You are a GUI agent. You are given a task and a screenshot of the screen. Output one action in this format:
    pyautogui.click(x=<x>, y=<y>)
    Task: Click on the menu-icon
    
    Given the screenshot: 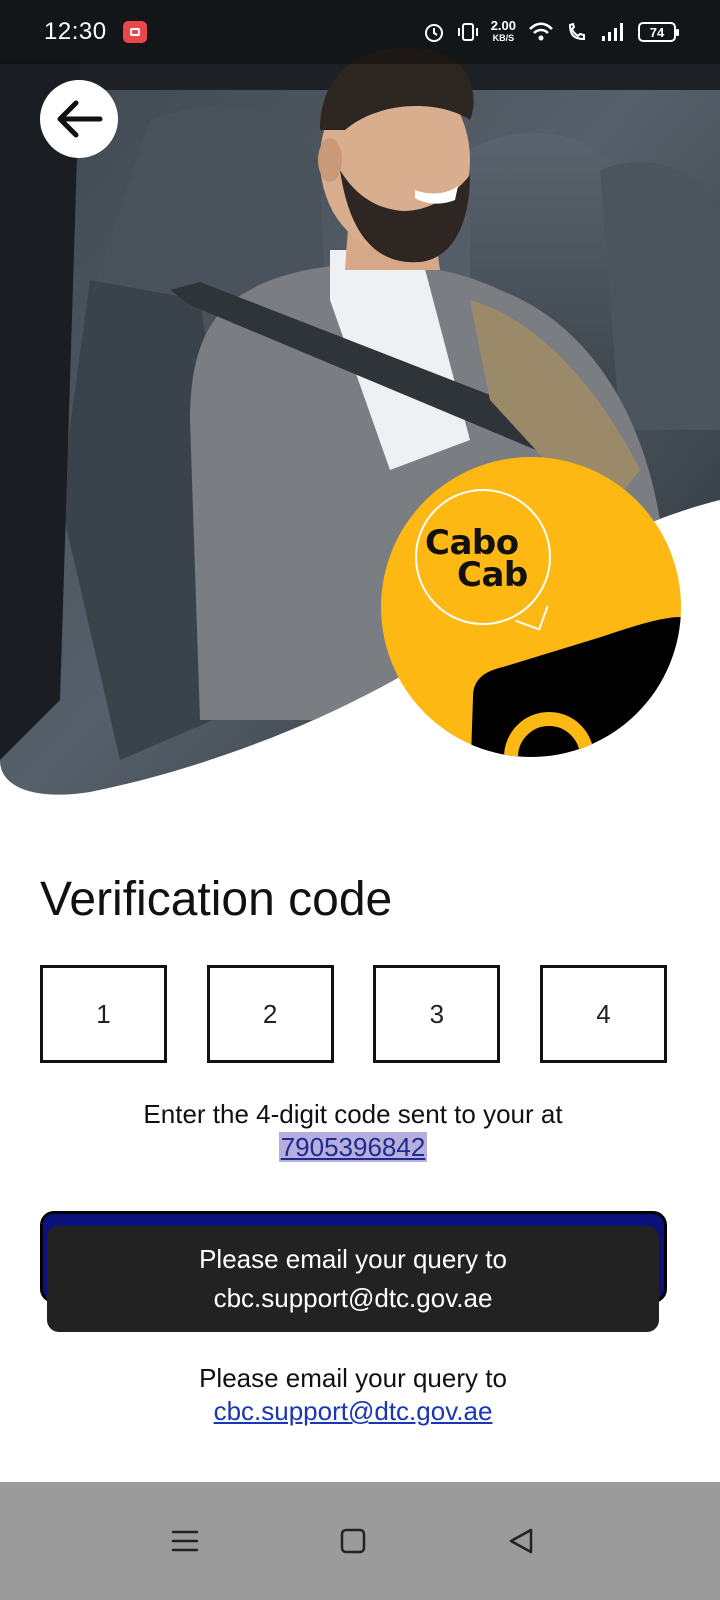 What is the action you would take?
    pyautogui.click(x=185, y=1541)
    